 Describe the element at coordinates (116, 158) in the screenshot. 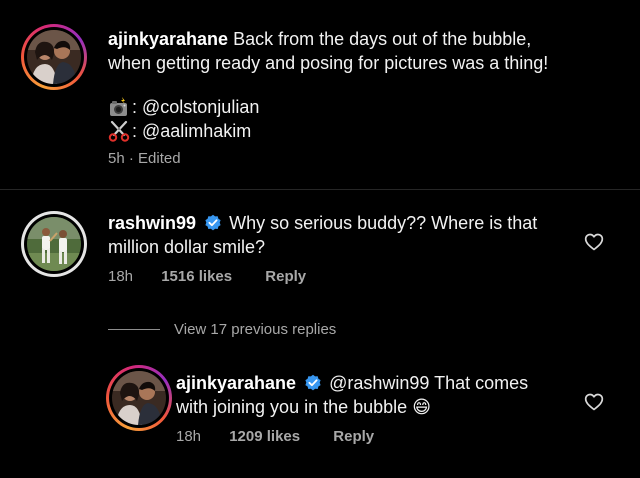

I see `post-time: 5h` at that location.